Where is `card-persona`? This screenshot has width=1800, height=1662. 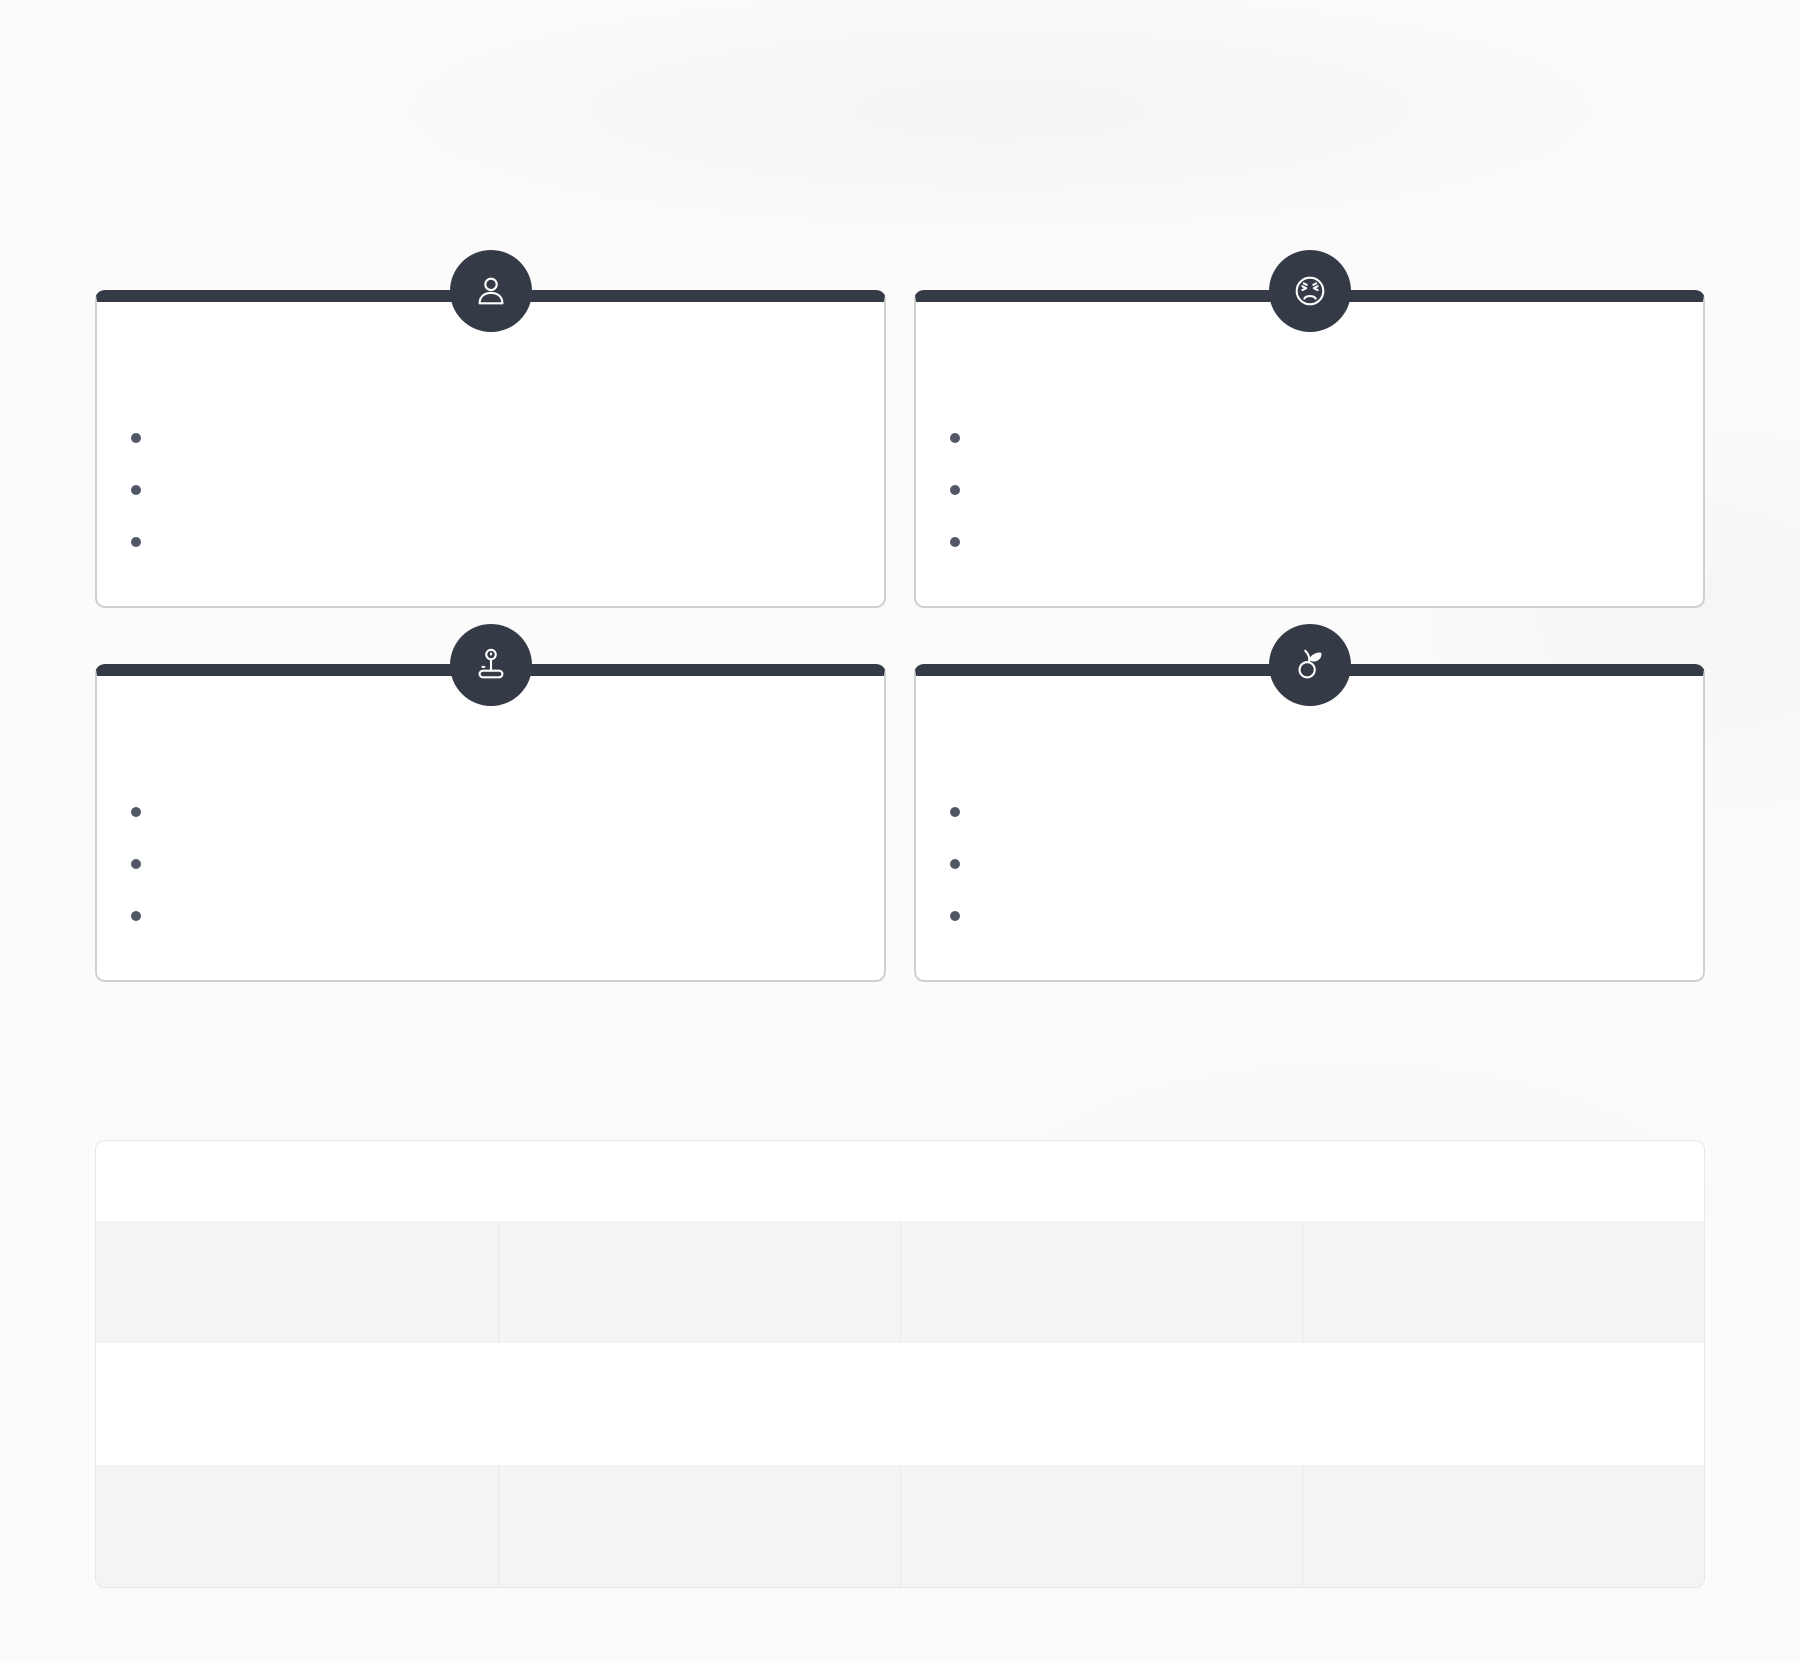 card-persona is located at coordinates (490, 429).